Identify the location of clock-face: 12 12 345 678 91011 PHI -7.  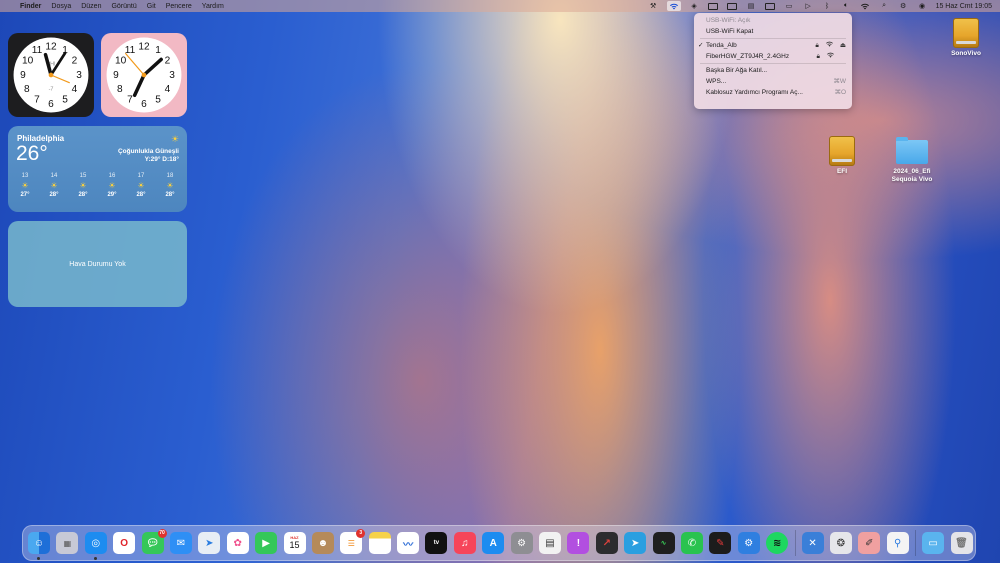
(51, 75).